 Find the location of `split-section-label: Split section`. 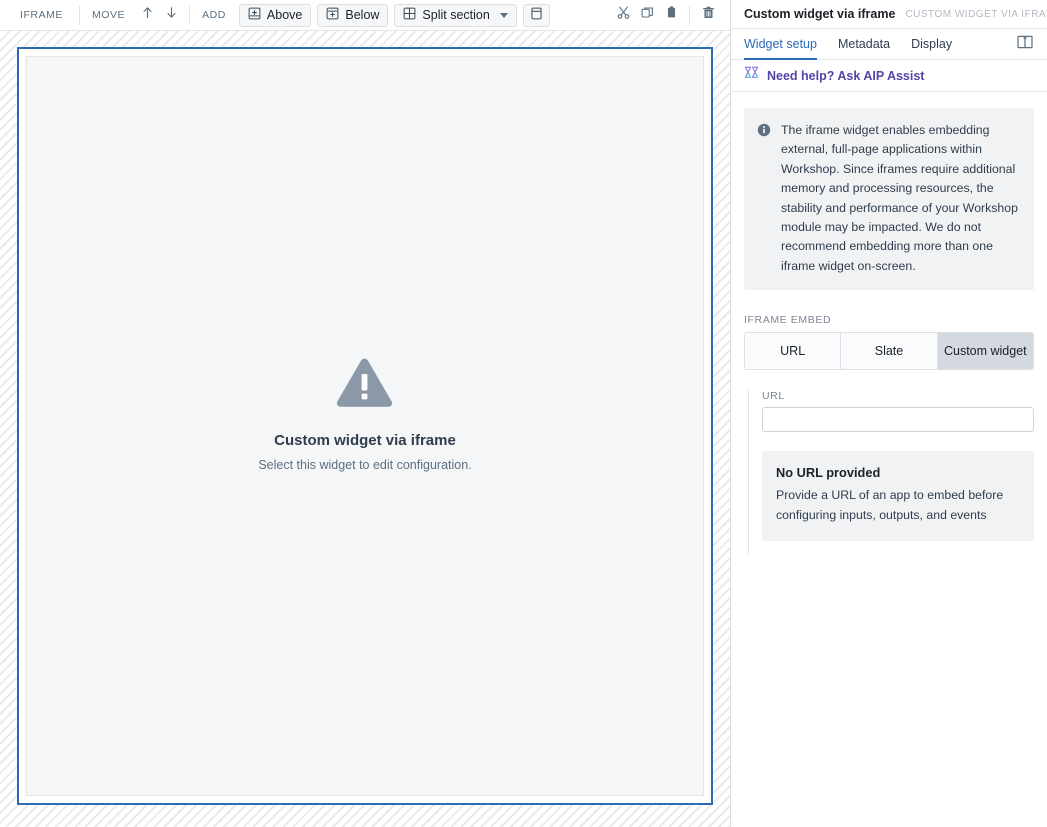

split-section-label: Split section is located at coordinates (456, 15).